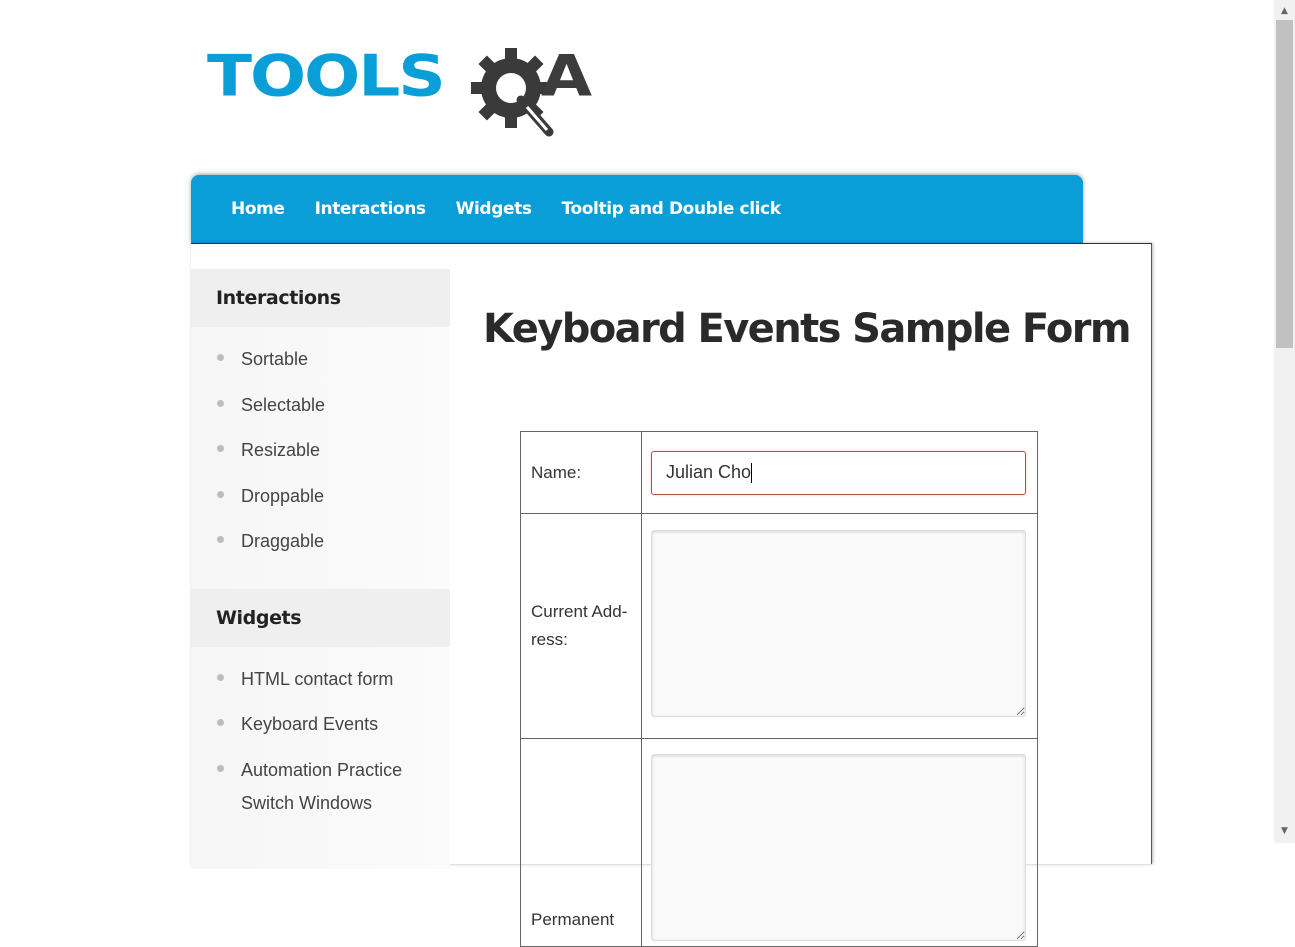 This screenshot has height=947, width=1295. I want to click on sidebar-item-sortable: Sortable, so click(320, 359).